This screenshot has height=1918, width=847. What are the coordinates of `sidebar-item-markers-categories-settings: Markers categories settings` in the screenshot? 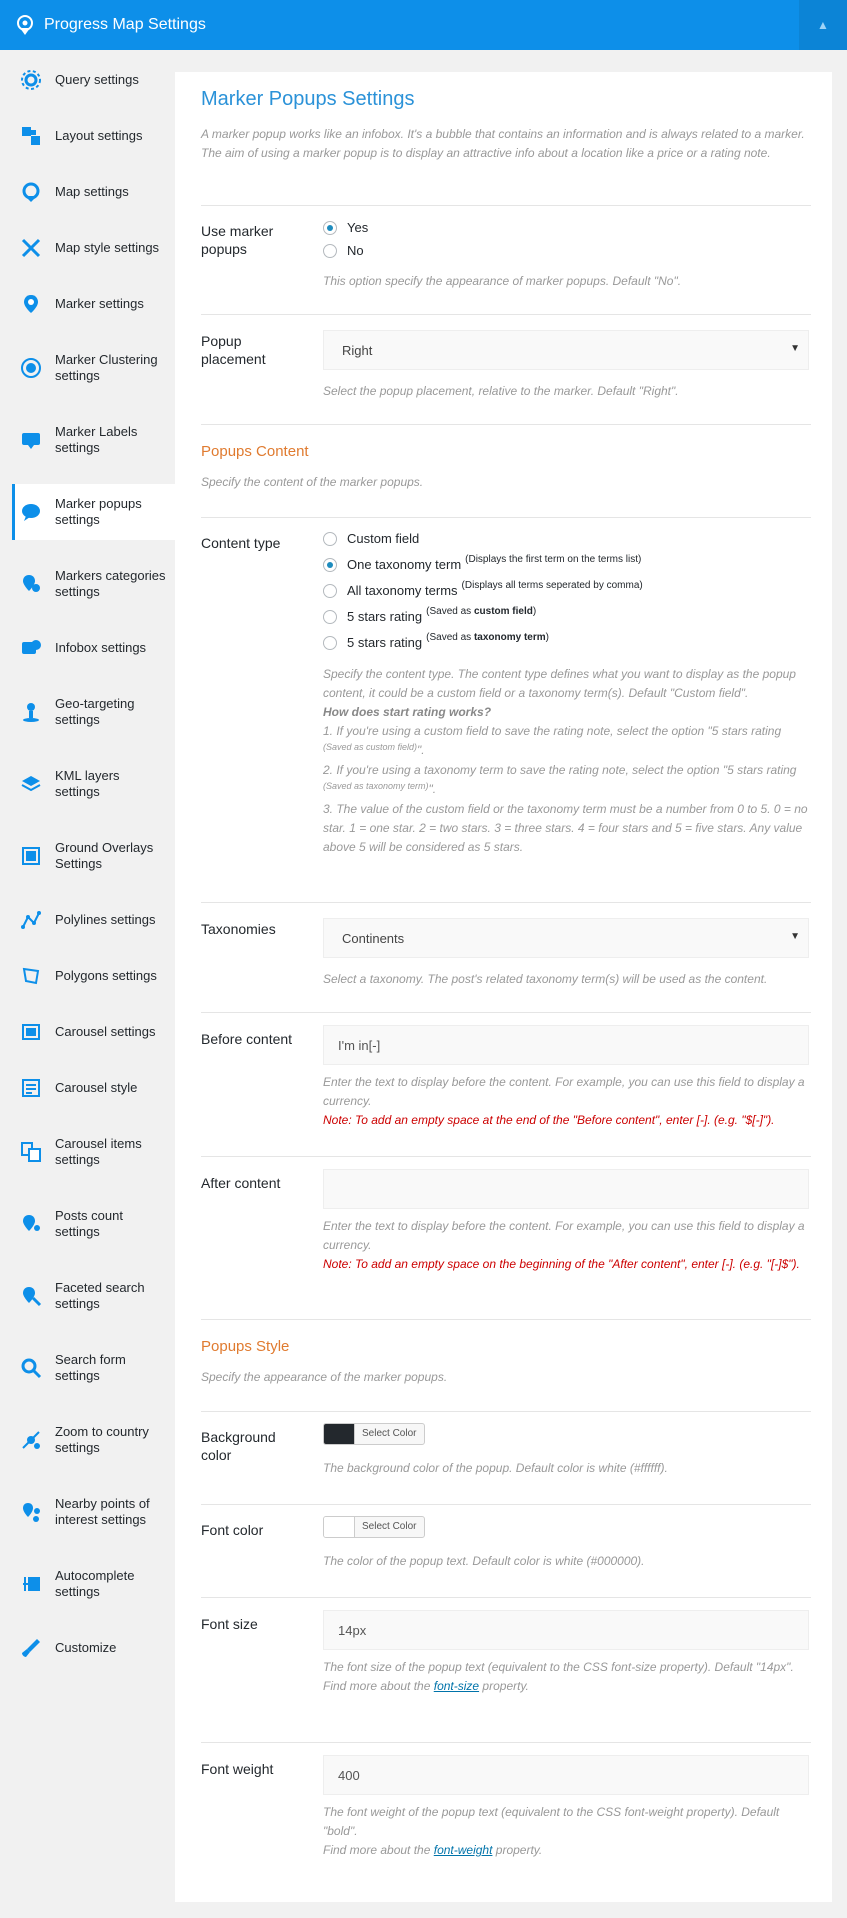 It's located at (93, 584).